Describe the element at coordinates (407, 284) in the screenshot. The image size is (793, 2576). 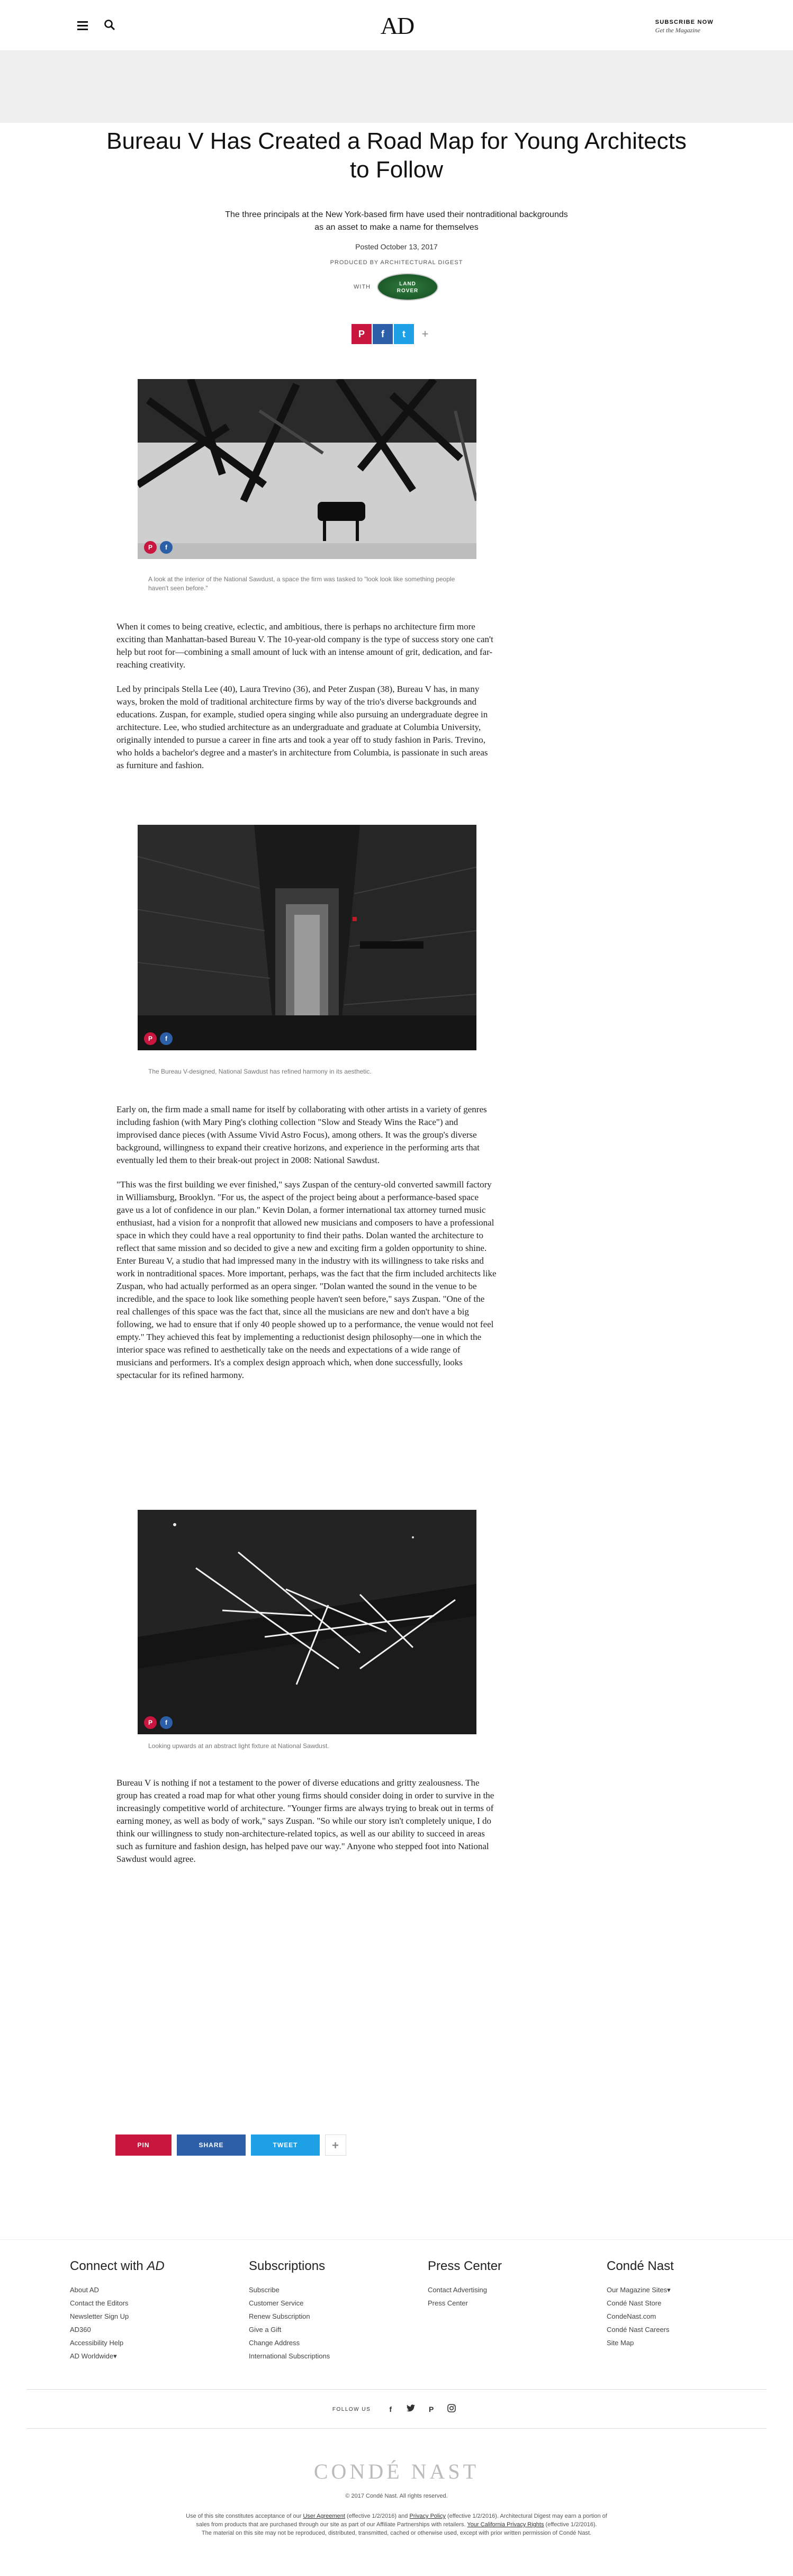
I see `sponsor-logo-line1: LAND` at that location.